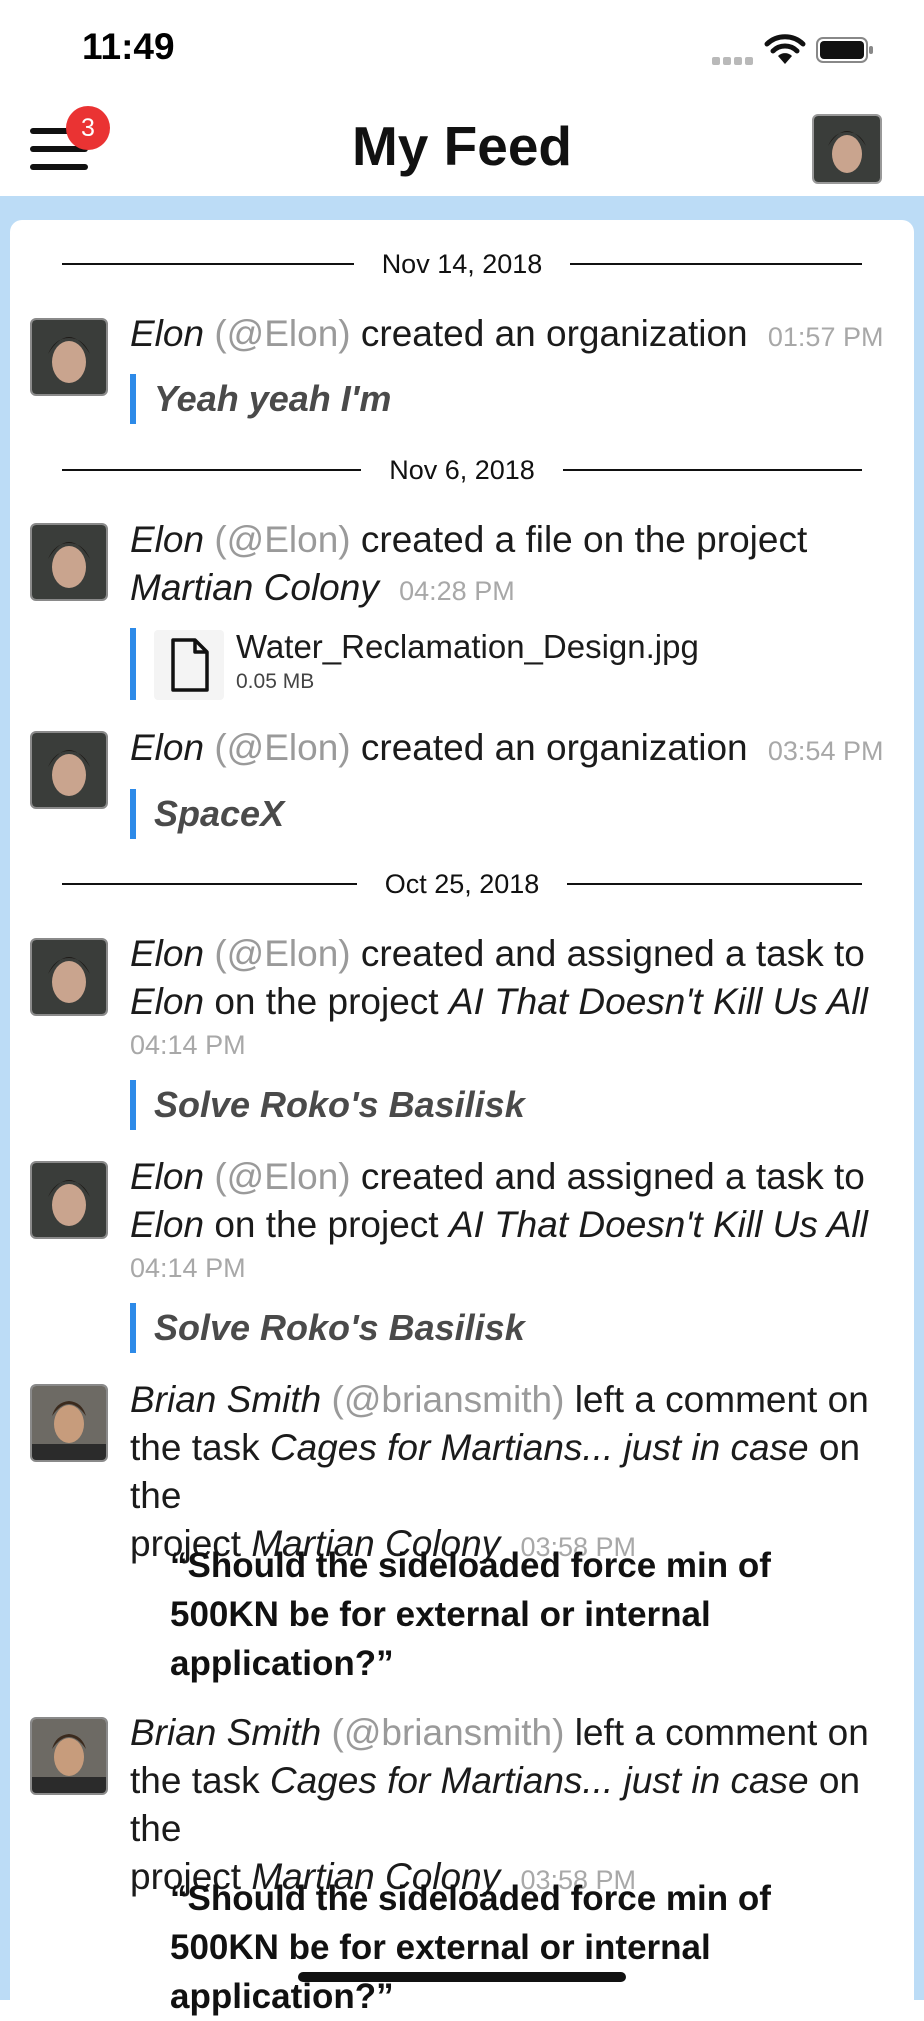  What do you see at coordinates (189, 665) in the screenshot?
I see `file-icon` at bounding box center [189, 665].